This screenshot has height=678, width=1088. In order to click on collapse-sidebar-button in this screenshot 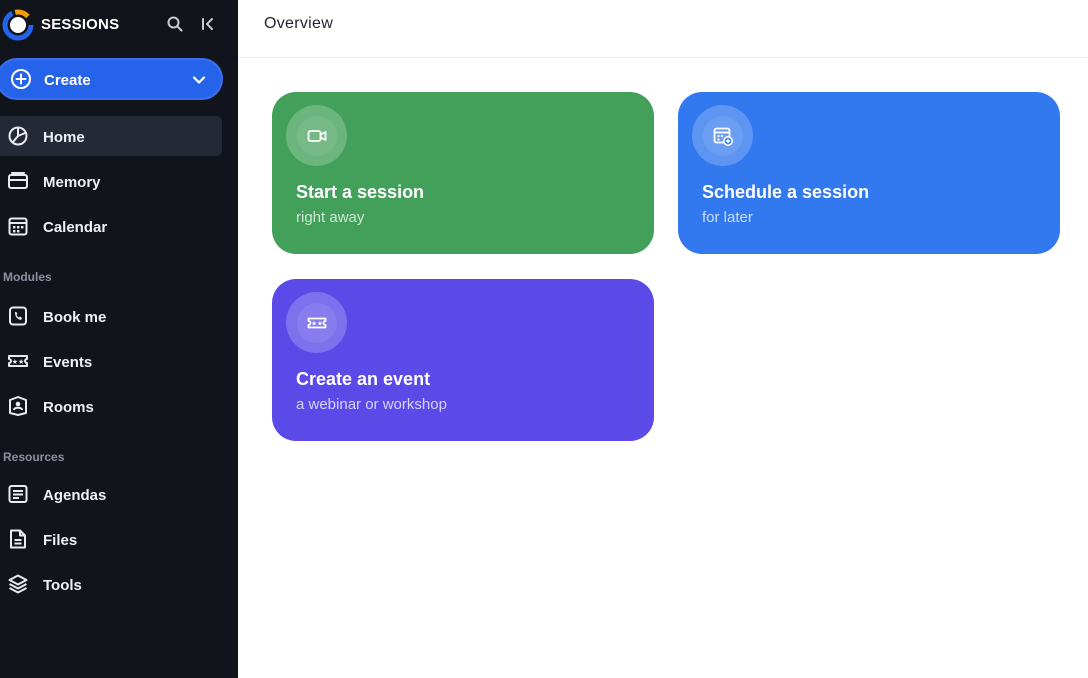, I will do `click(208, 24)`.